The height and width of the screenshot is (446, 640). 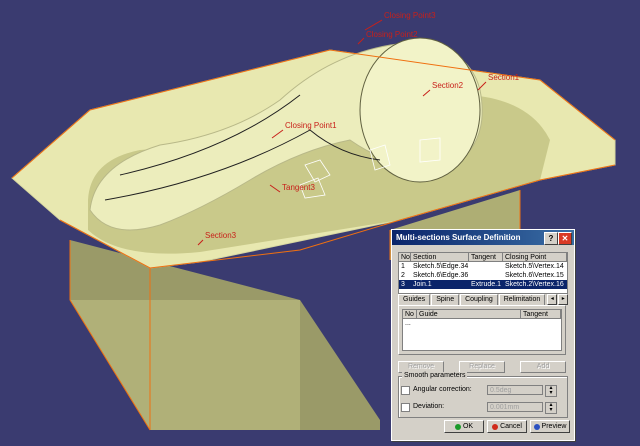 I want to click on cell: Join.1, so click(x=422, y=284).